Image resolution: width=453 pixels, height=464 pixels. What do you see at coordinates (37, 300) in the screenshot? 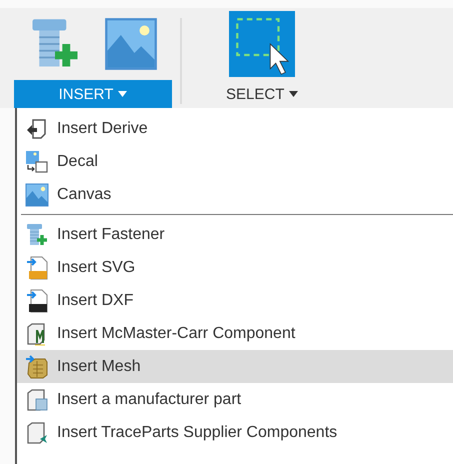
I see `dxf-file-icon` at bounding box center [37, 300].